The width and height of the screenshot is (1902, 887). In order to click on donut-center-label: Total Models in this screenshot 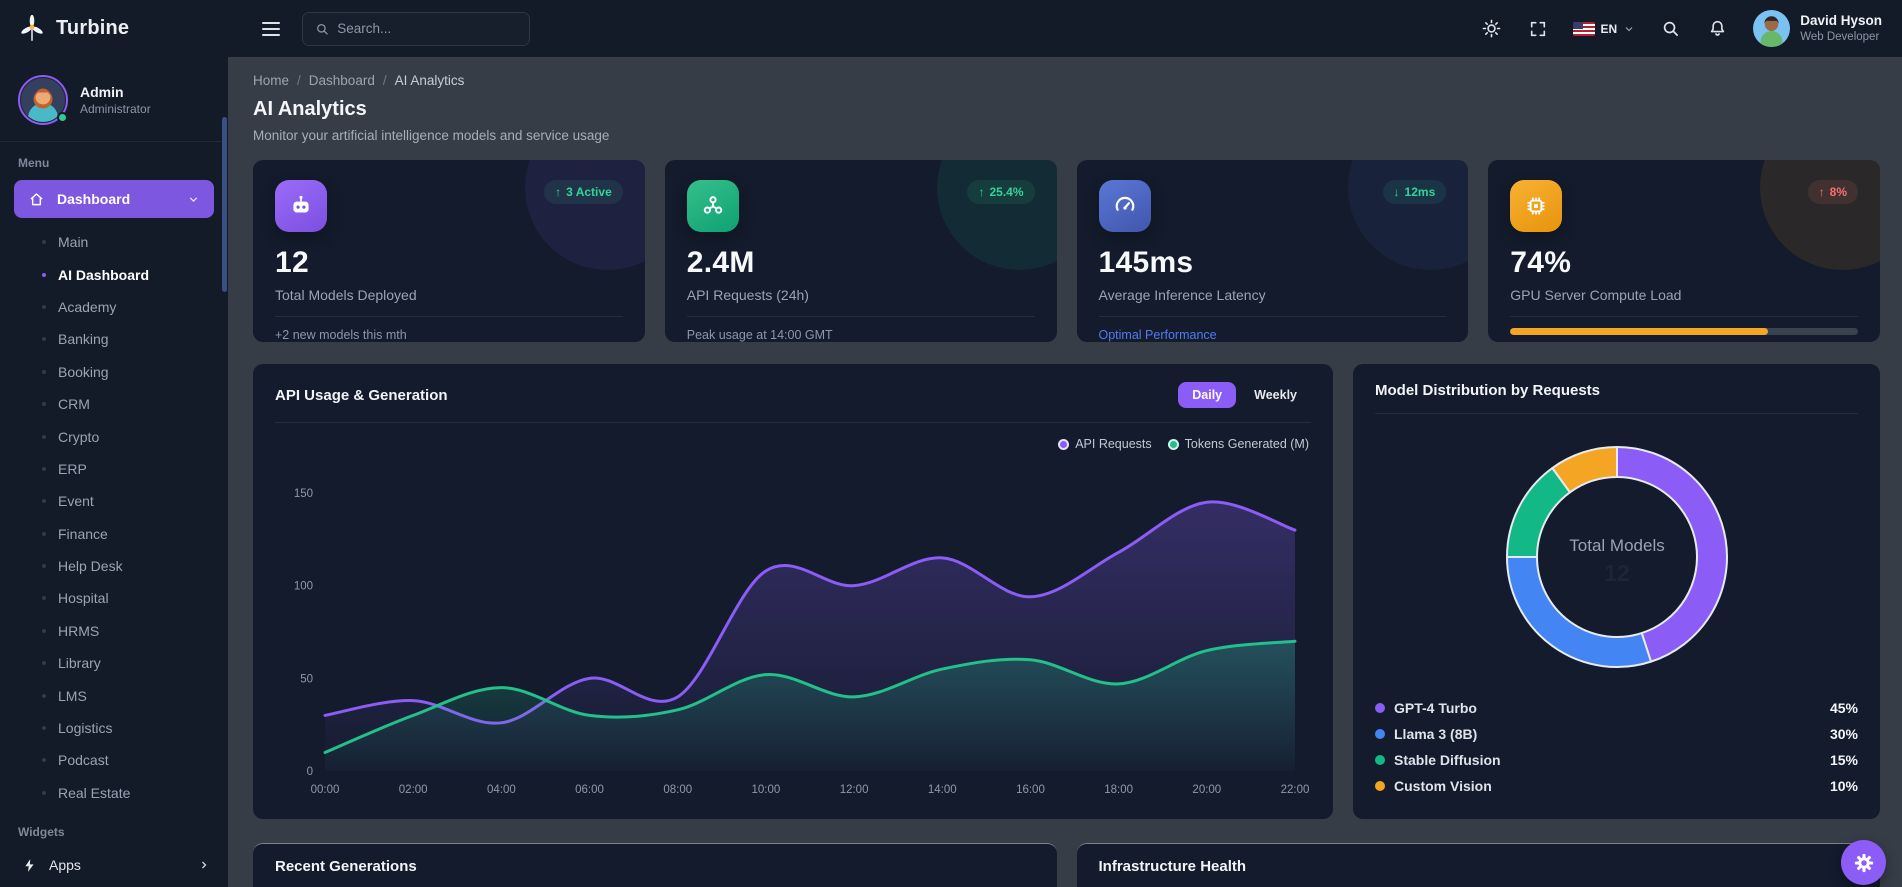, I will do `click(1616, 545)`.